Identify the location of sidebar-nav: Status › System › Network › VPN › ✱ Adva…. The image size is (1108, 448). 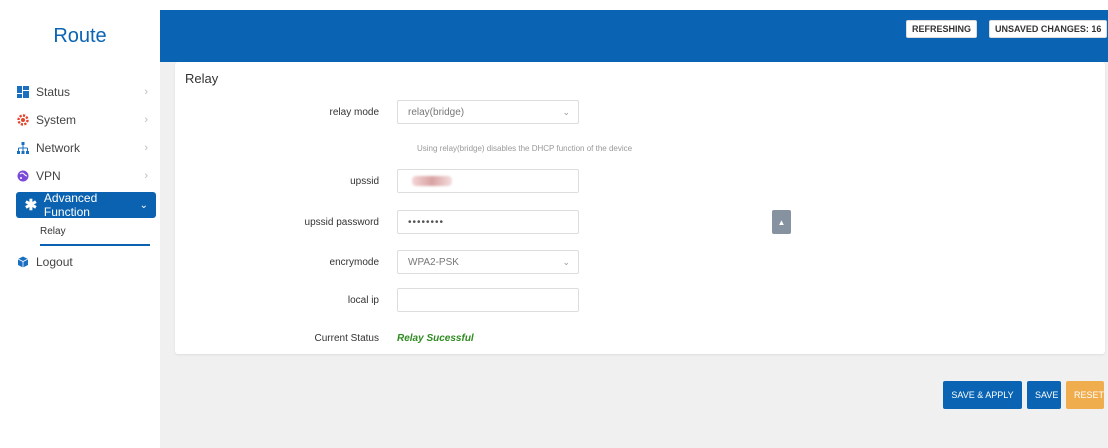
(80, 177).